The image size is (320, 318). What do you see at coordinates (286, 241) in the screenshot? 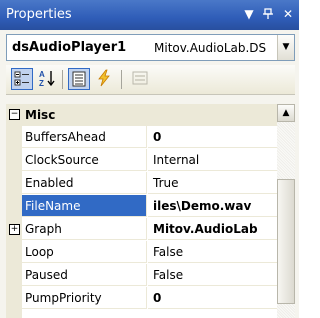
I see `scroll-thumb` at bounding box center [286, 241].